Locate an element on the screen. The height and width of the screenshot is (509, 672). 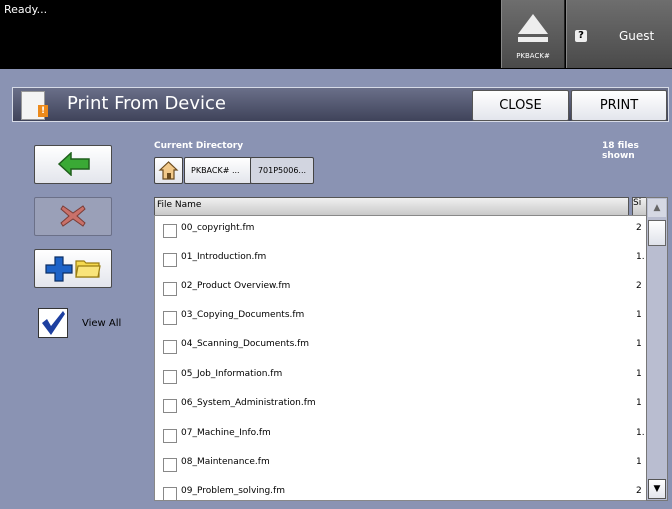
new-folder-button is located at coordinates (73, 268).